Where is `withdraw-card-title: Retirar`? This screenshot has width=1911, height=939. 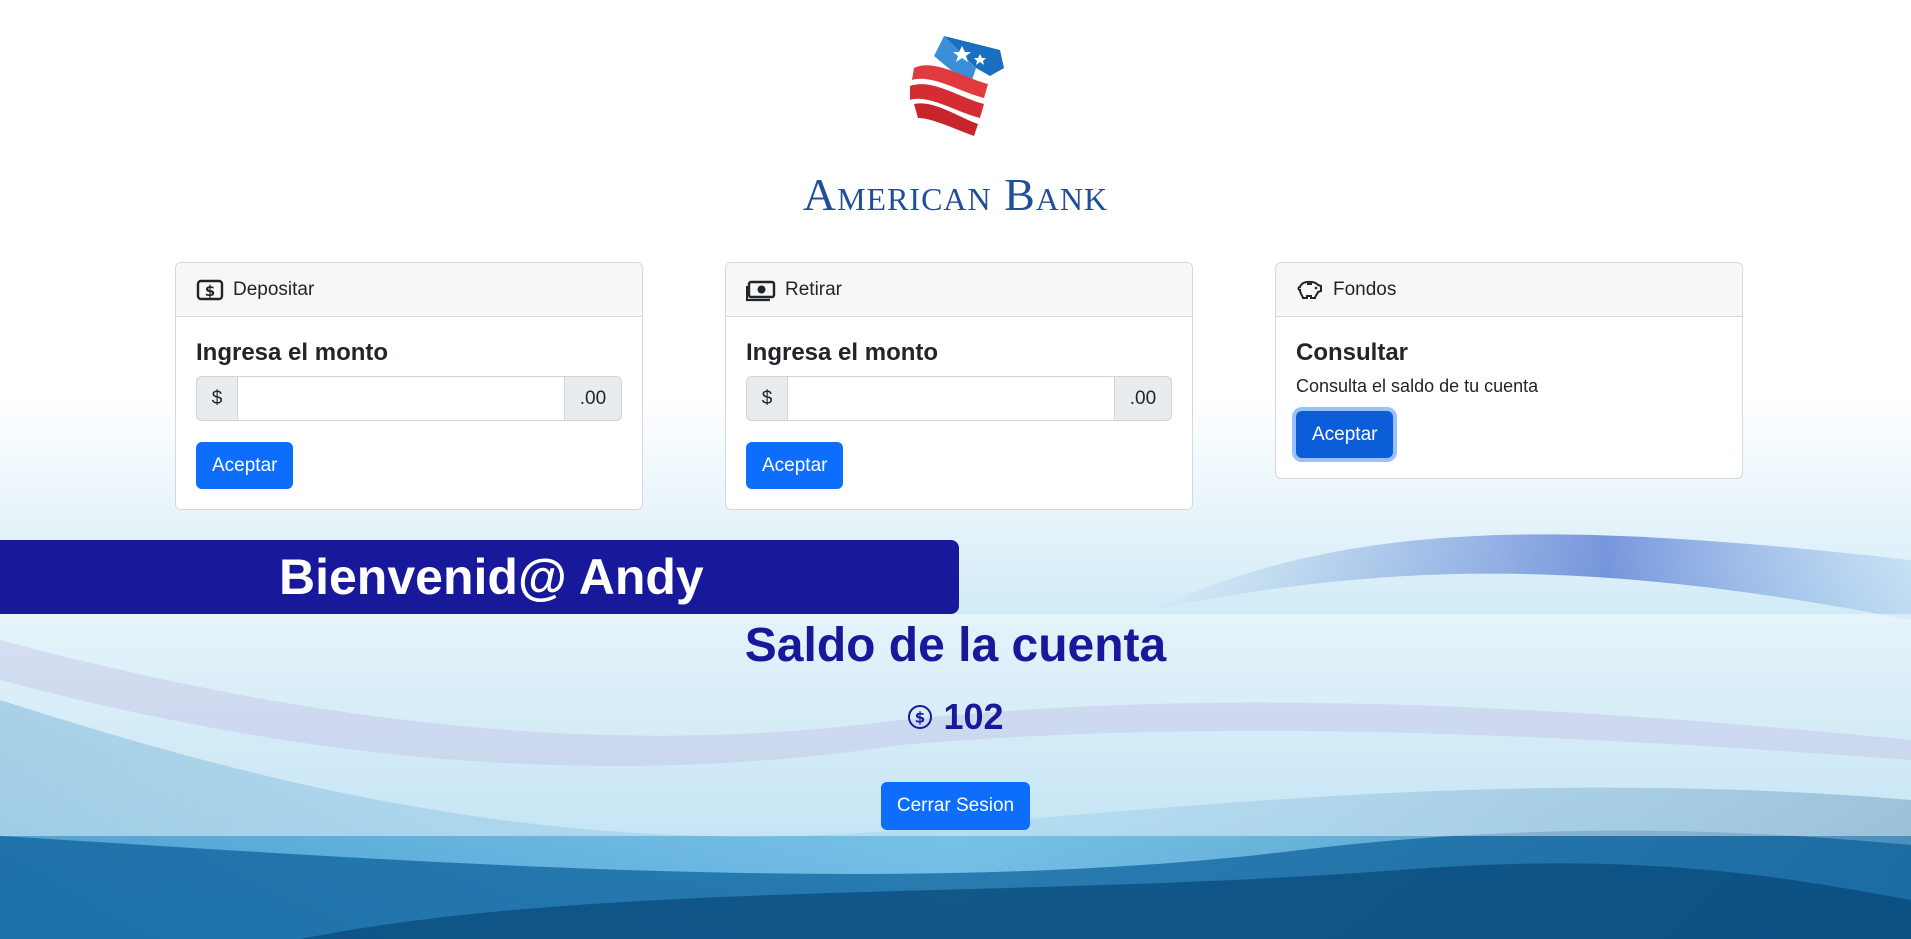
withdraw-card-title: Retirar is located at coordinates (814, 289).